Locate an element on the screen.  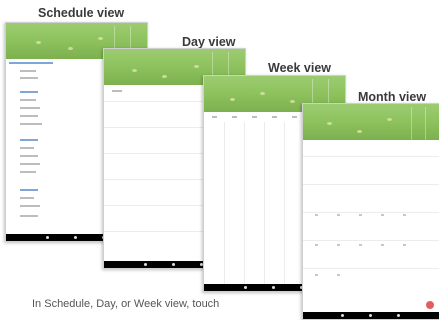
day-view-title: Day view is located at coordinates (209, 42).